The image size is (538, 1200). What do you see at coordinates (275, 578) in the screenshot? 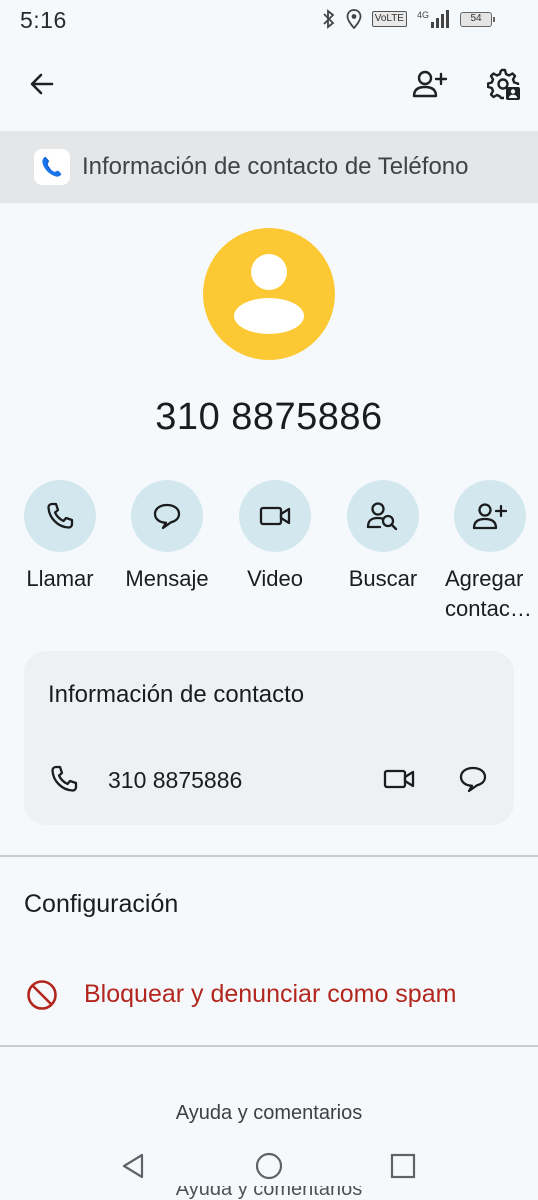
I see `video-label: Video` at bounding box center [275, 578].